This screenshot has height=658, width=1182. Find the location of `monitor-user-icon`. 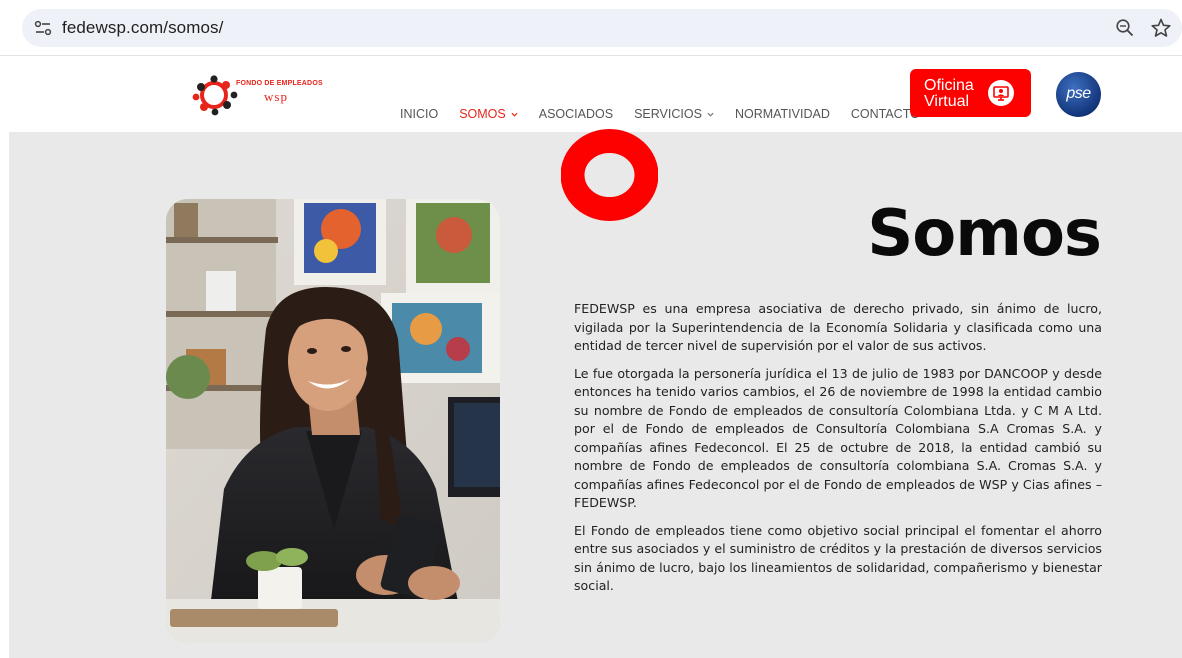

monitor-user-icon is located at coordinates (1001, 93).